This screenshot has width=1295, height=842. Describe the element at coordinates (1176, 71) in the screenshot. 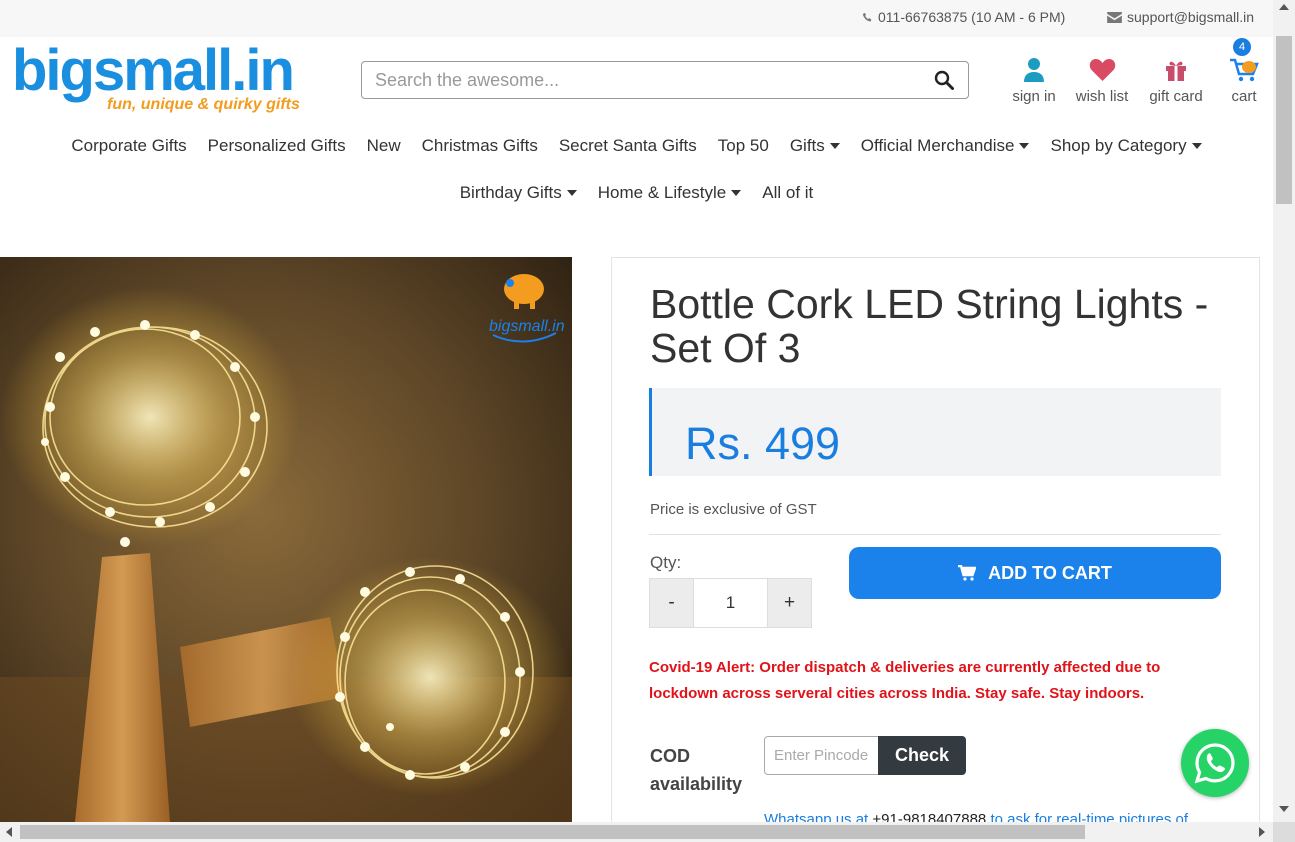

I see `gift-icon` at that location.